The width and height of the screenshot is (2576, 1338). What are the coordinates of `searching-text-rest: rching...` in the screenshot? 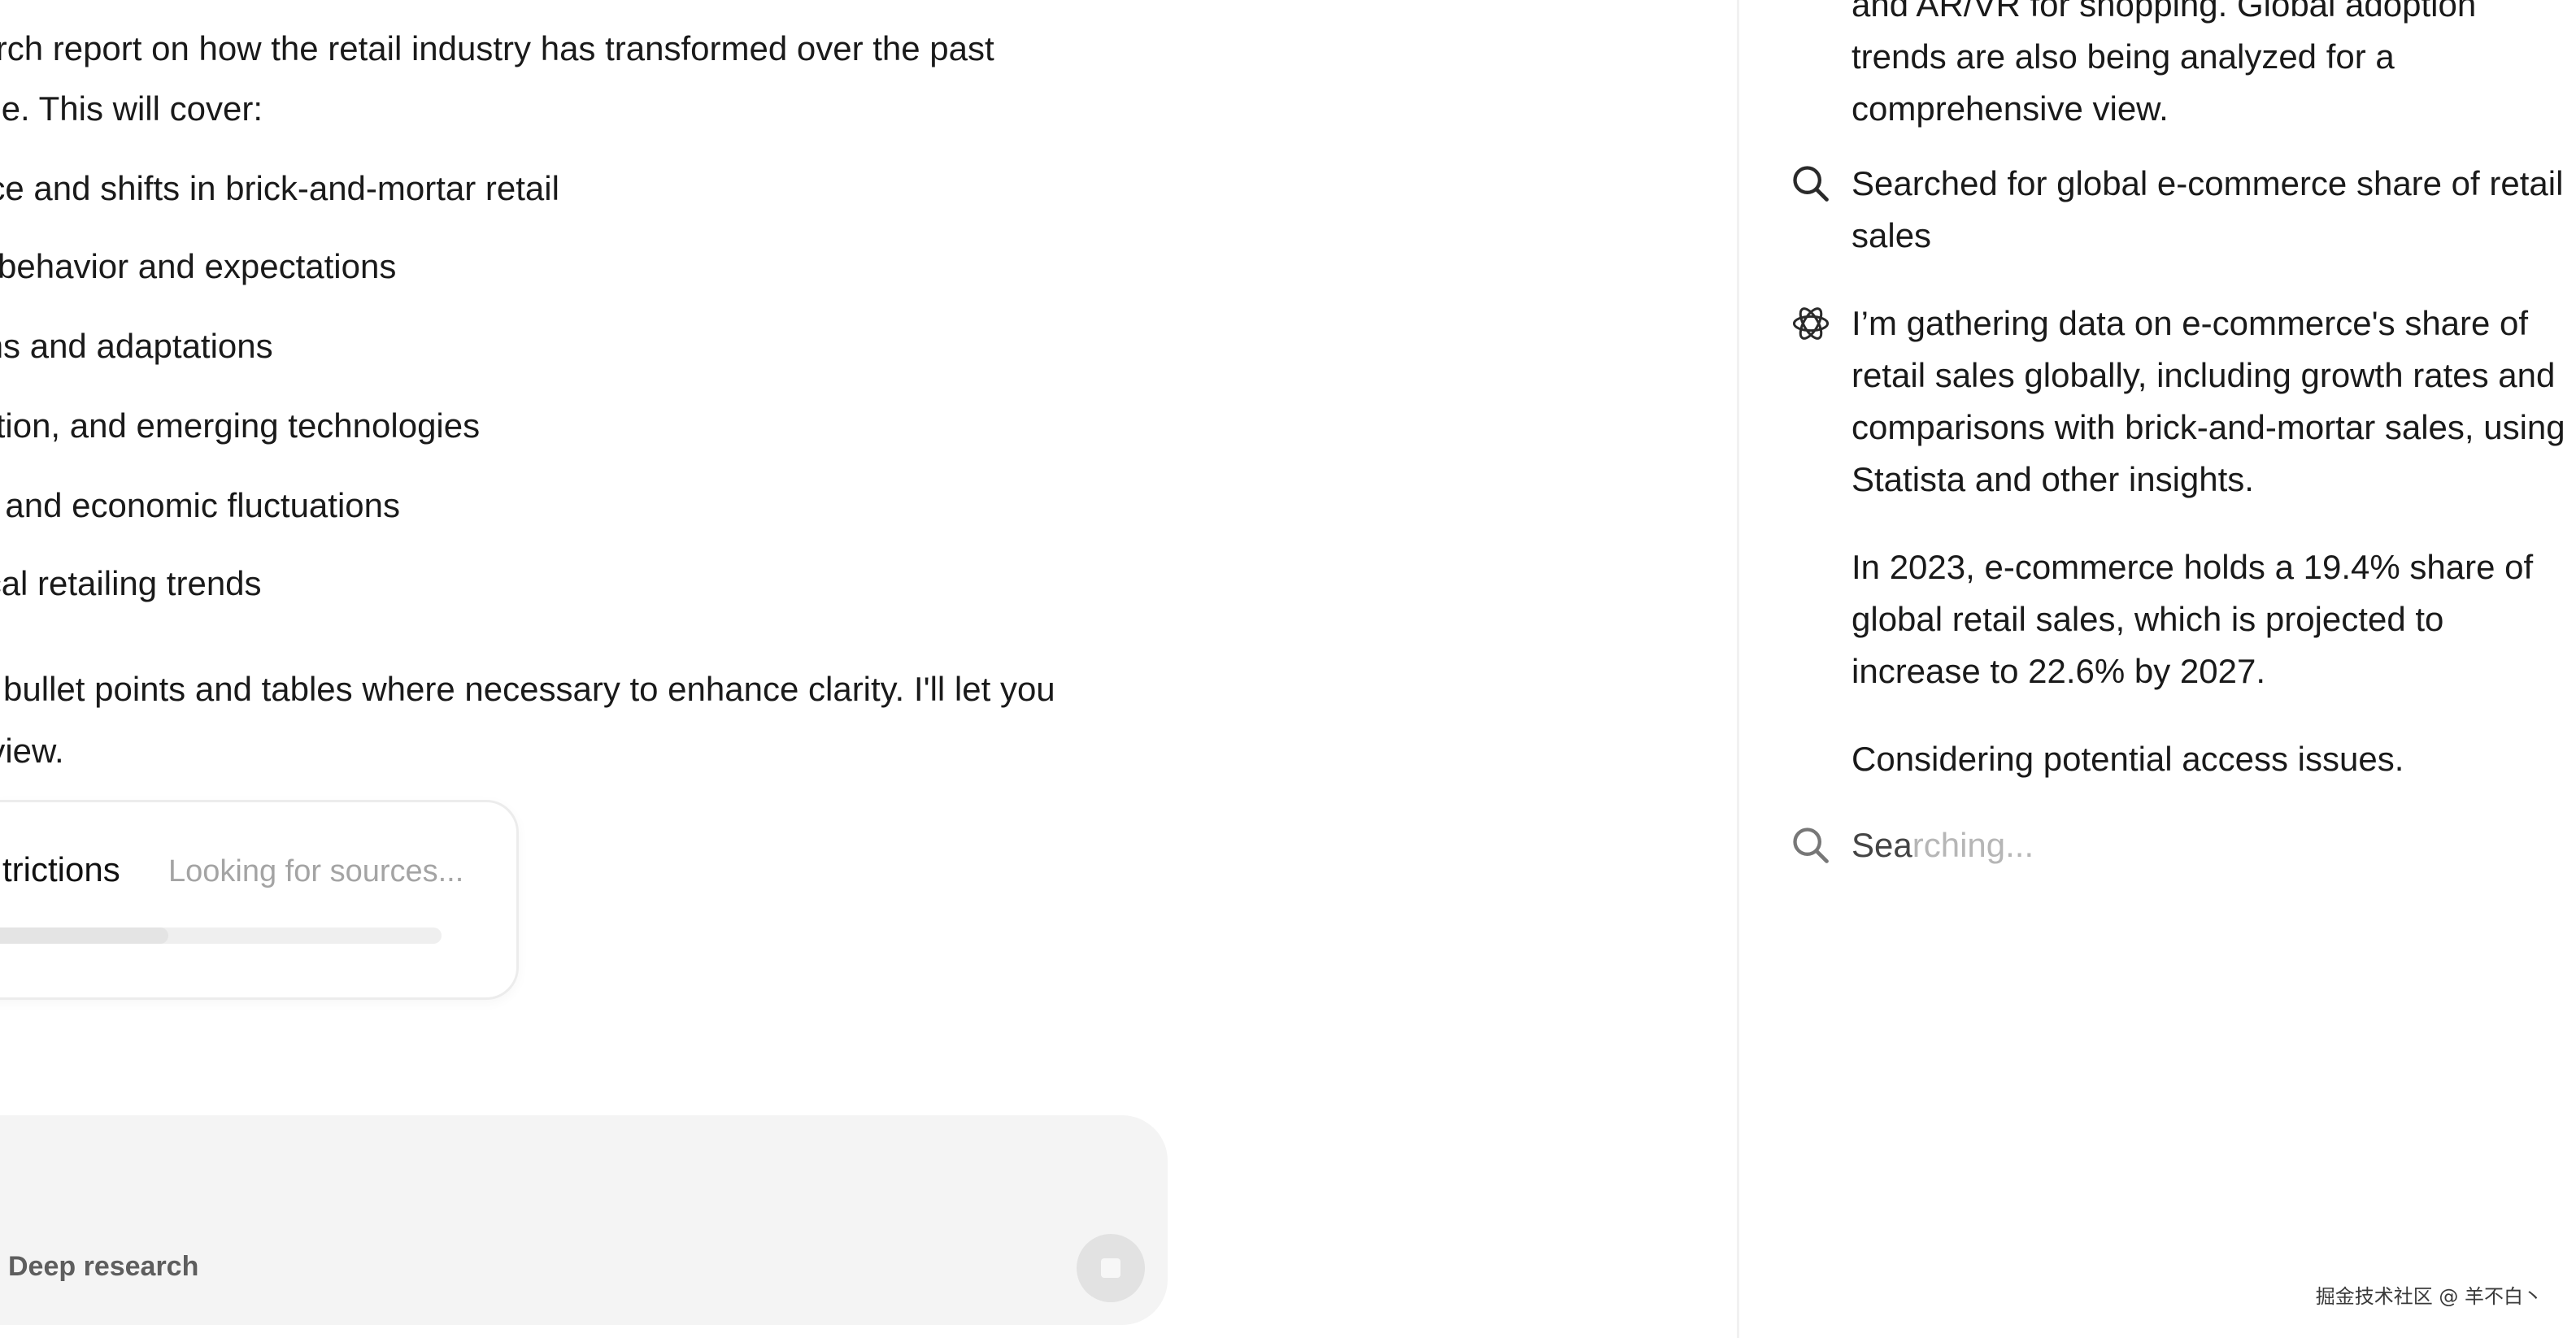 It's located at (1973, 845).